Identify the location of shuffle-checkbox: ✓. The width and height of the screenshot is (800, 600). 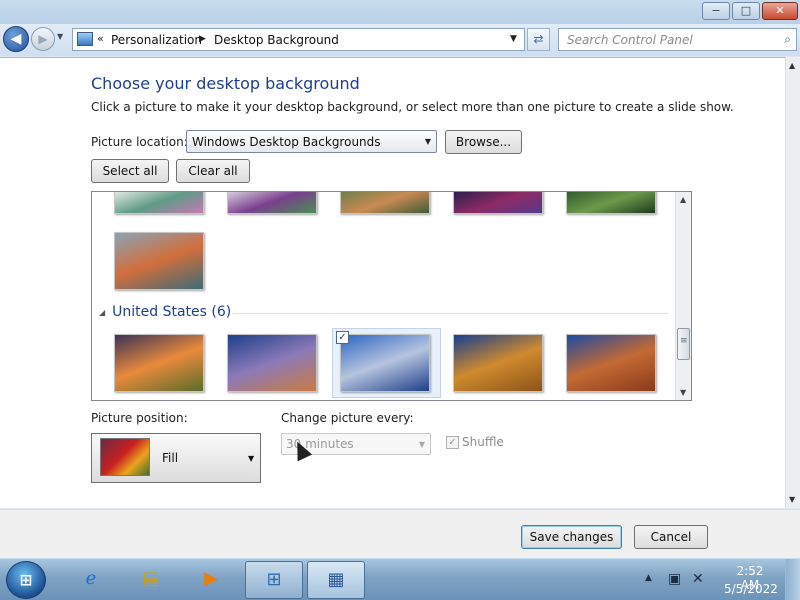
(452, 442).